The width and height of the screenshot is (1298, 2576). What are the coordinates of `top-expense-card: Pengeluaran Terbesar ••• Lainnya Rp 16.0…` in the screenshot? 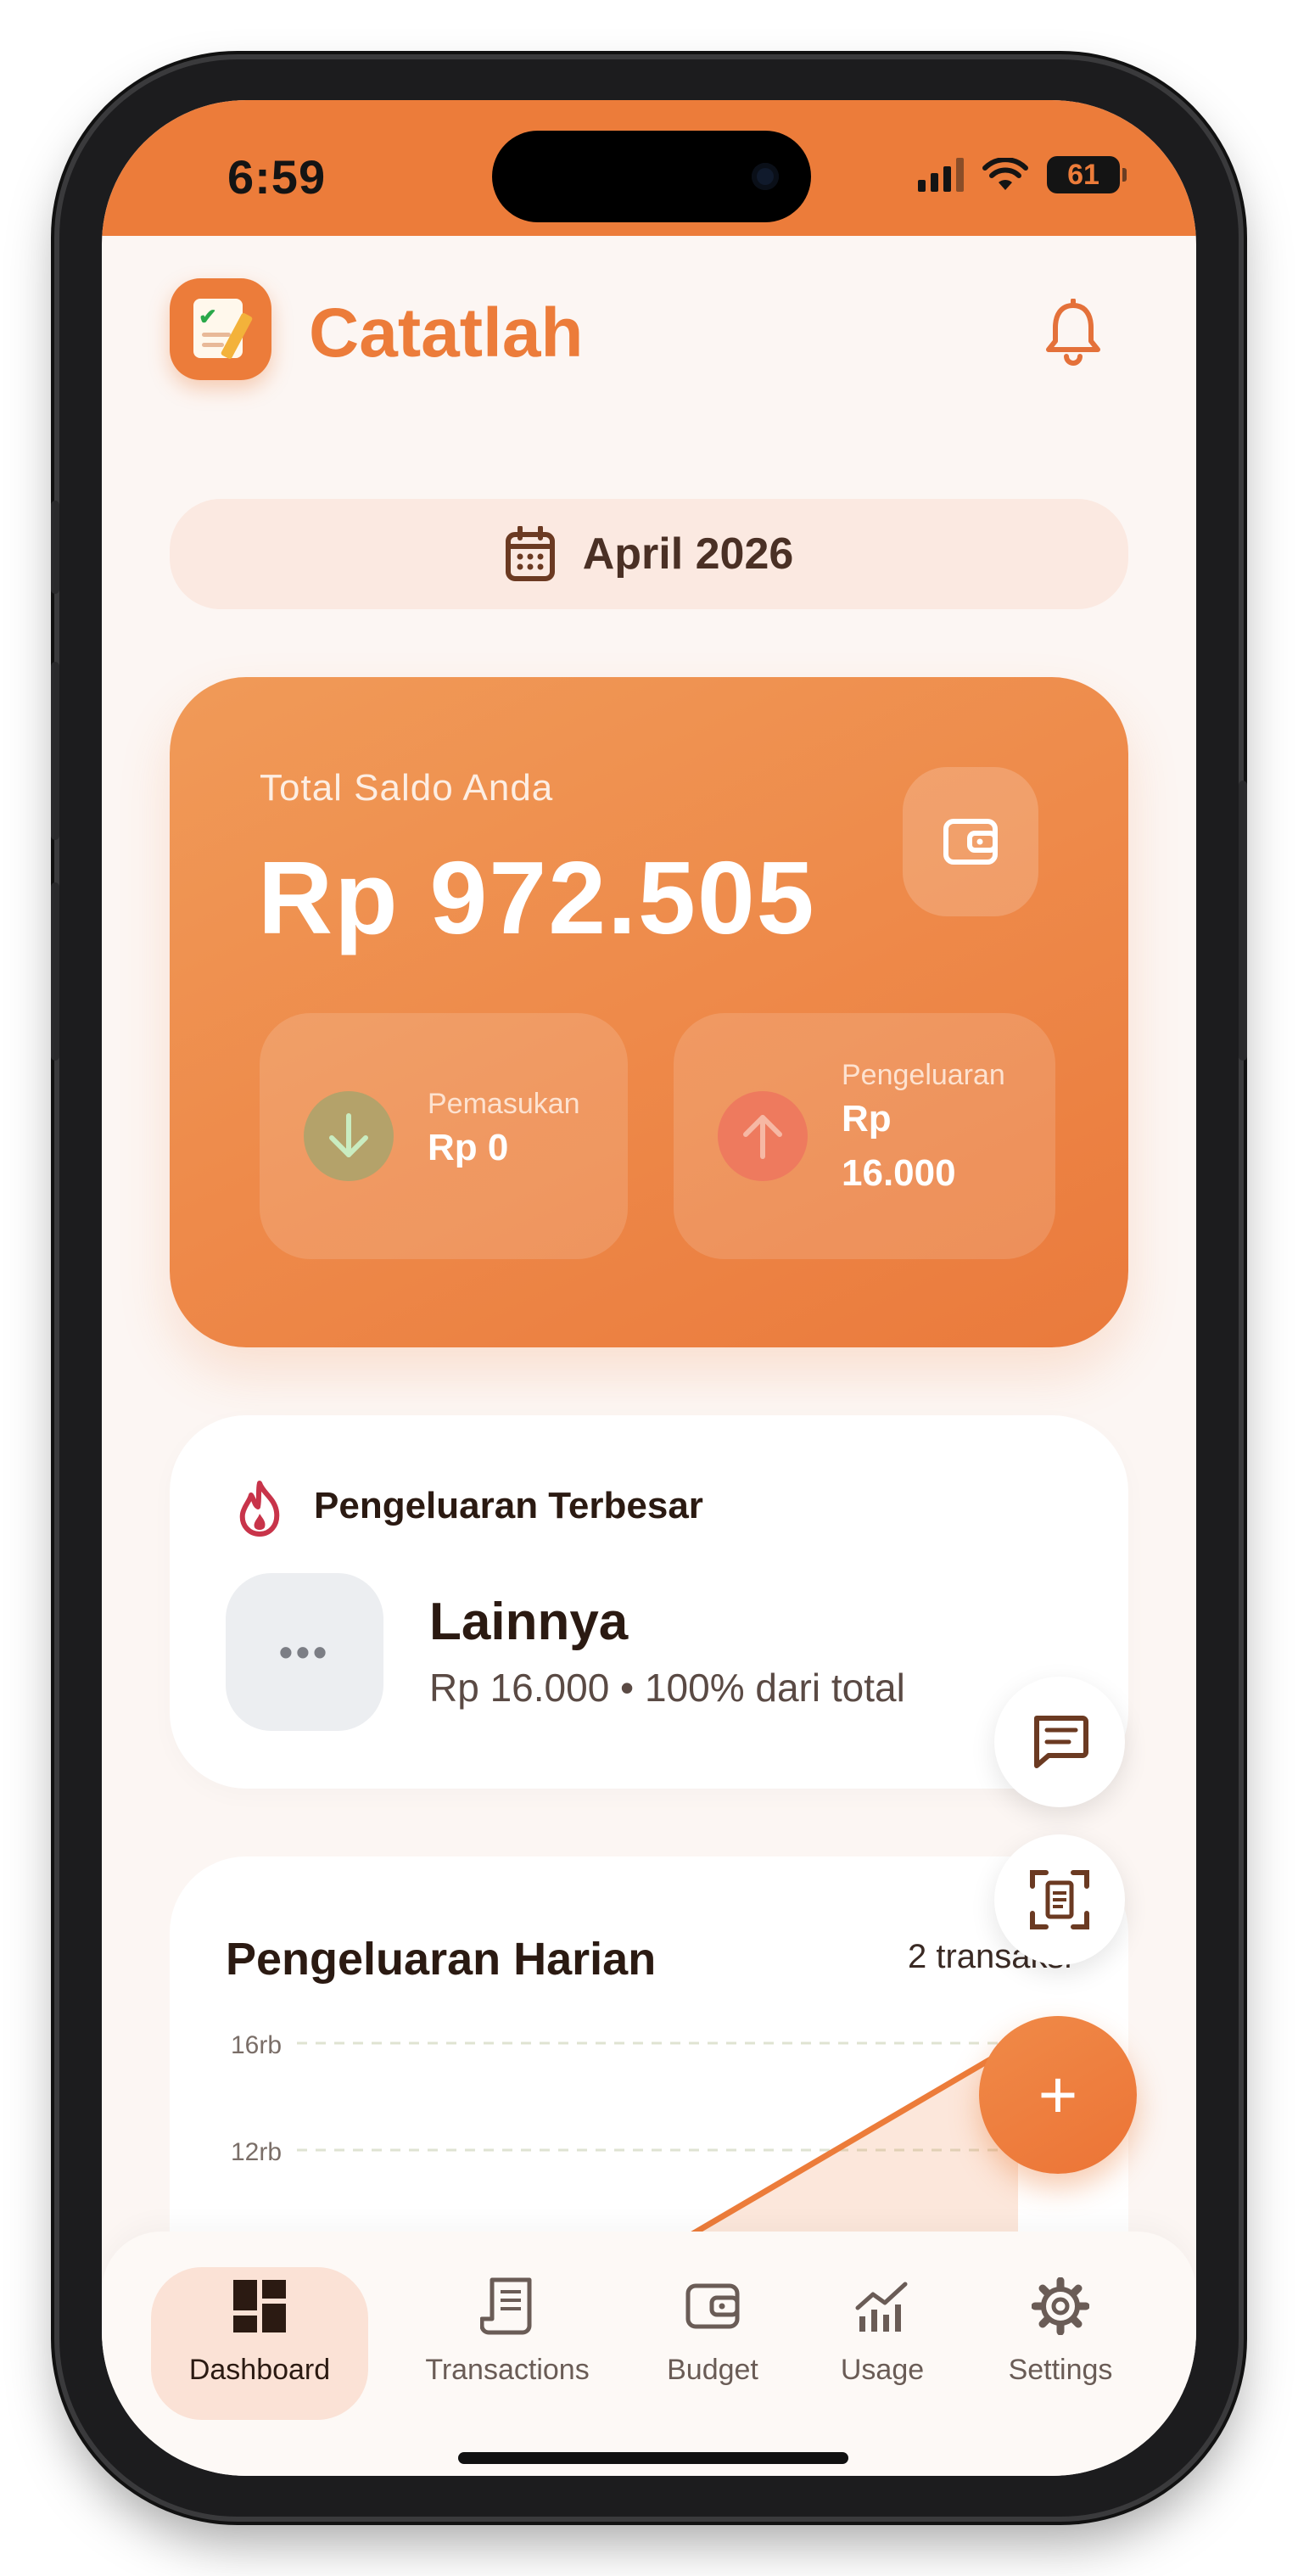 It's located at (649, 1602).